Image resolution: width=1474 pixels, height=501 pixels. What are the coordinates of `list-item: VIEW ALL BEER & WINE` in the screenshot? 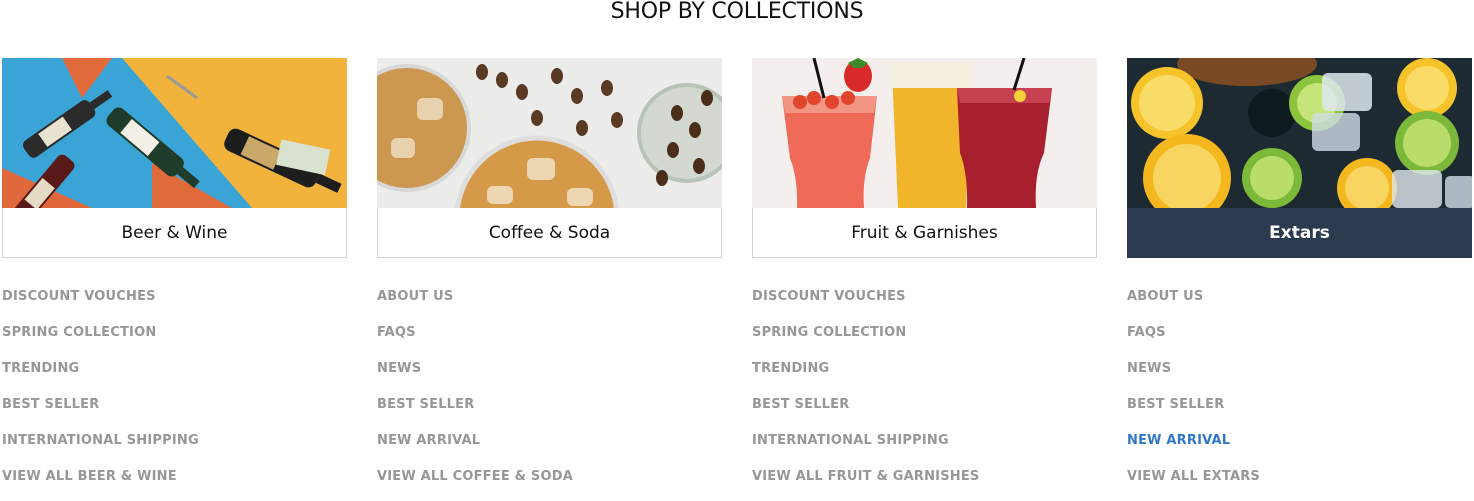 It's located at (174, 483).